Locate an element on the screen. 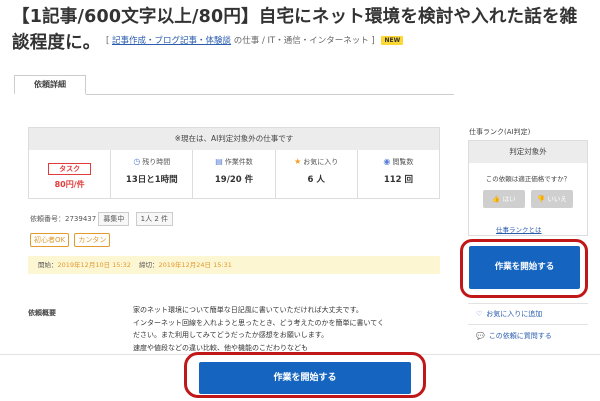 The image size is (600, 401). tag-list: 初心者OK カンタン is located at coordinates (71, 240).